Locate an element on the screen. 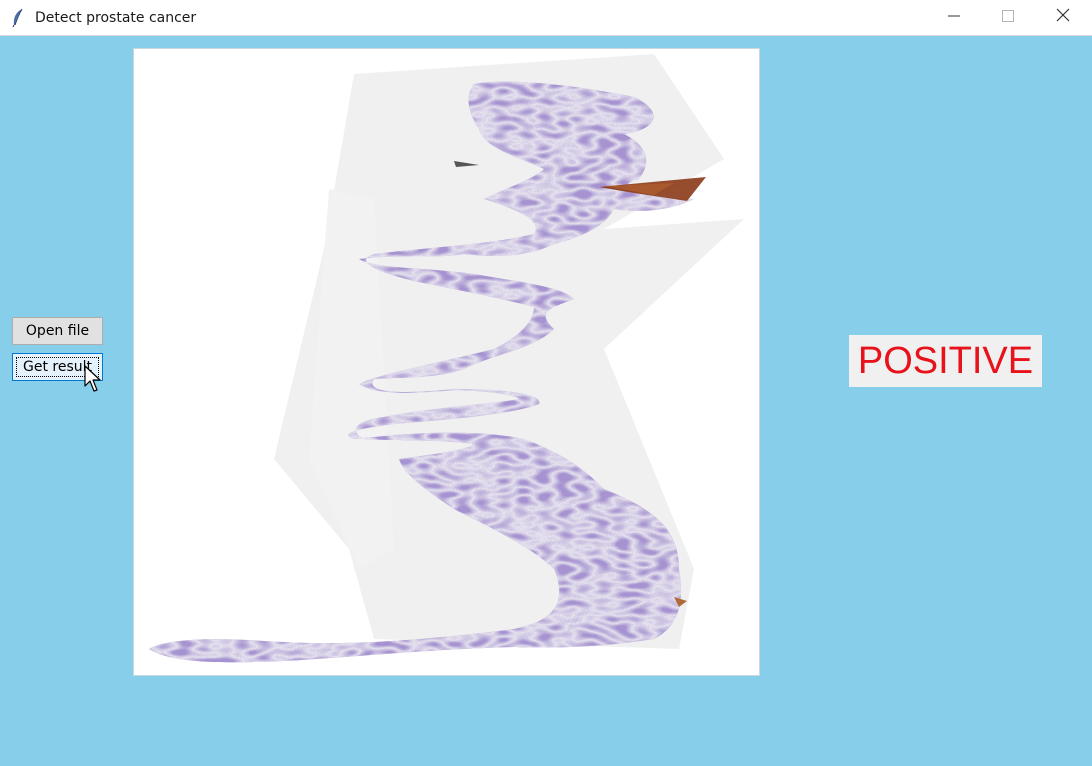  maximize-icon is located at coordinates (1008, 18).